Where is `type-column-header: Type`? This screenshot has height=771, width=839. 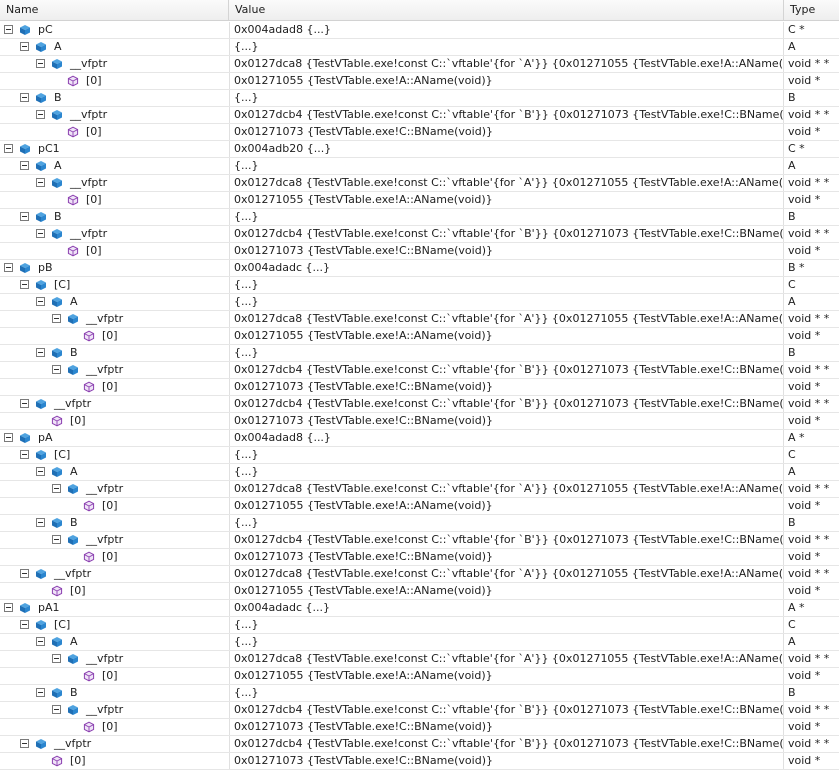
type-column-header: Type is located at coordinates (811, 10).